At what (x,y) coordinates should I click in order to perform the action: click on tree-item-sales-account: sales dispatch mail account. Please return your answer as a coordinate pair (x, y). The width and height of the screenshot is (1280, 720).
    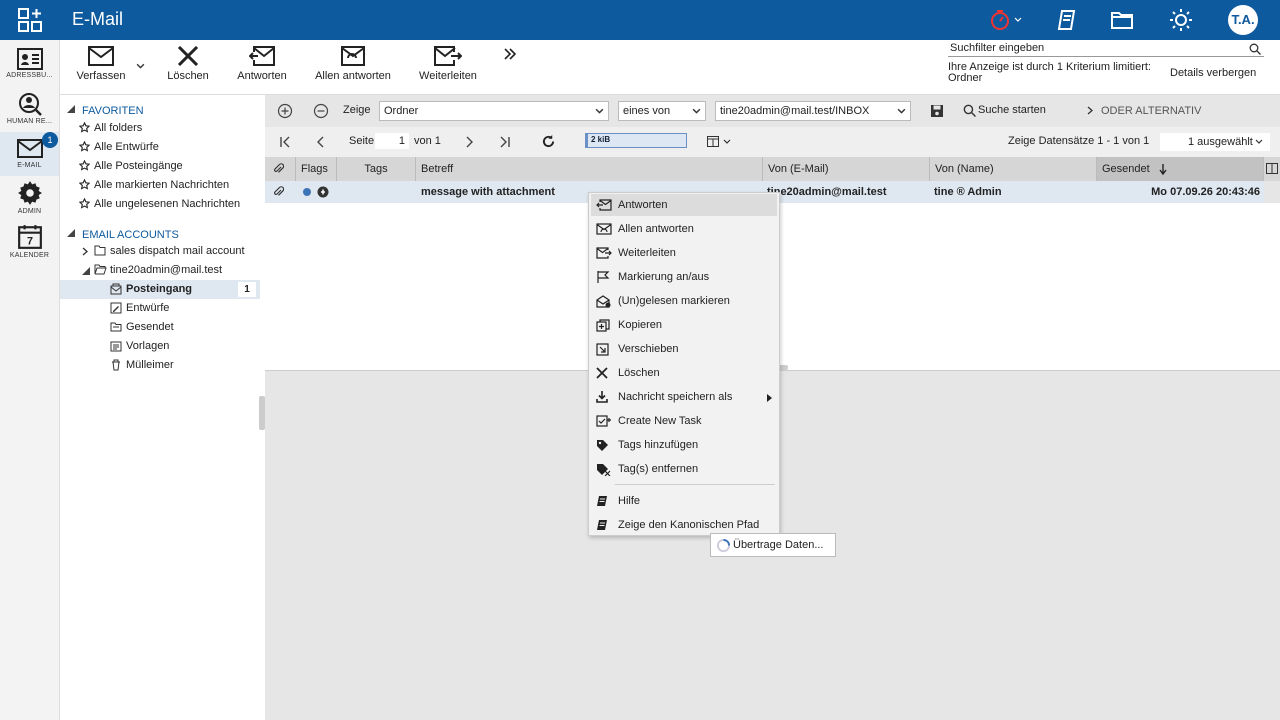
    Looking at the image, I should click on (160, 251).